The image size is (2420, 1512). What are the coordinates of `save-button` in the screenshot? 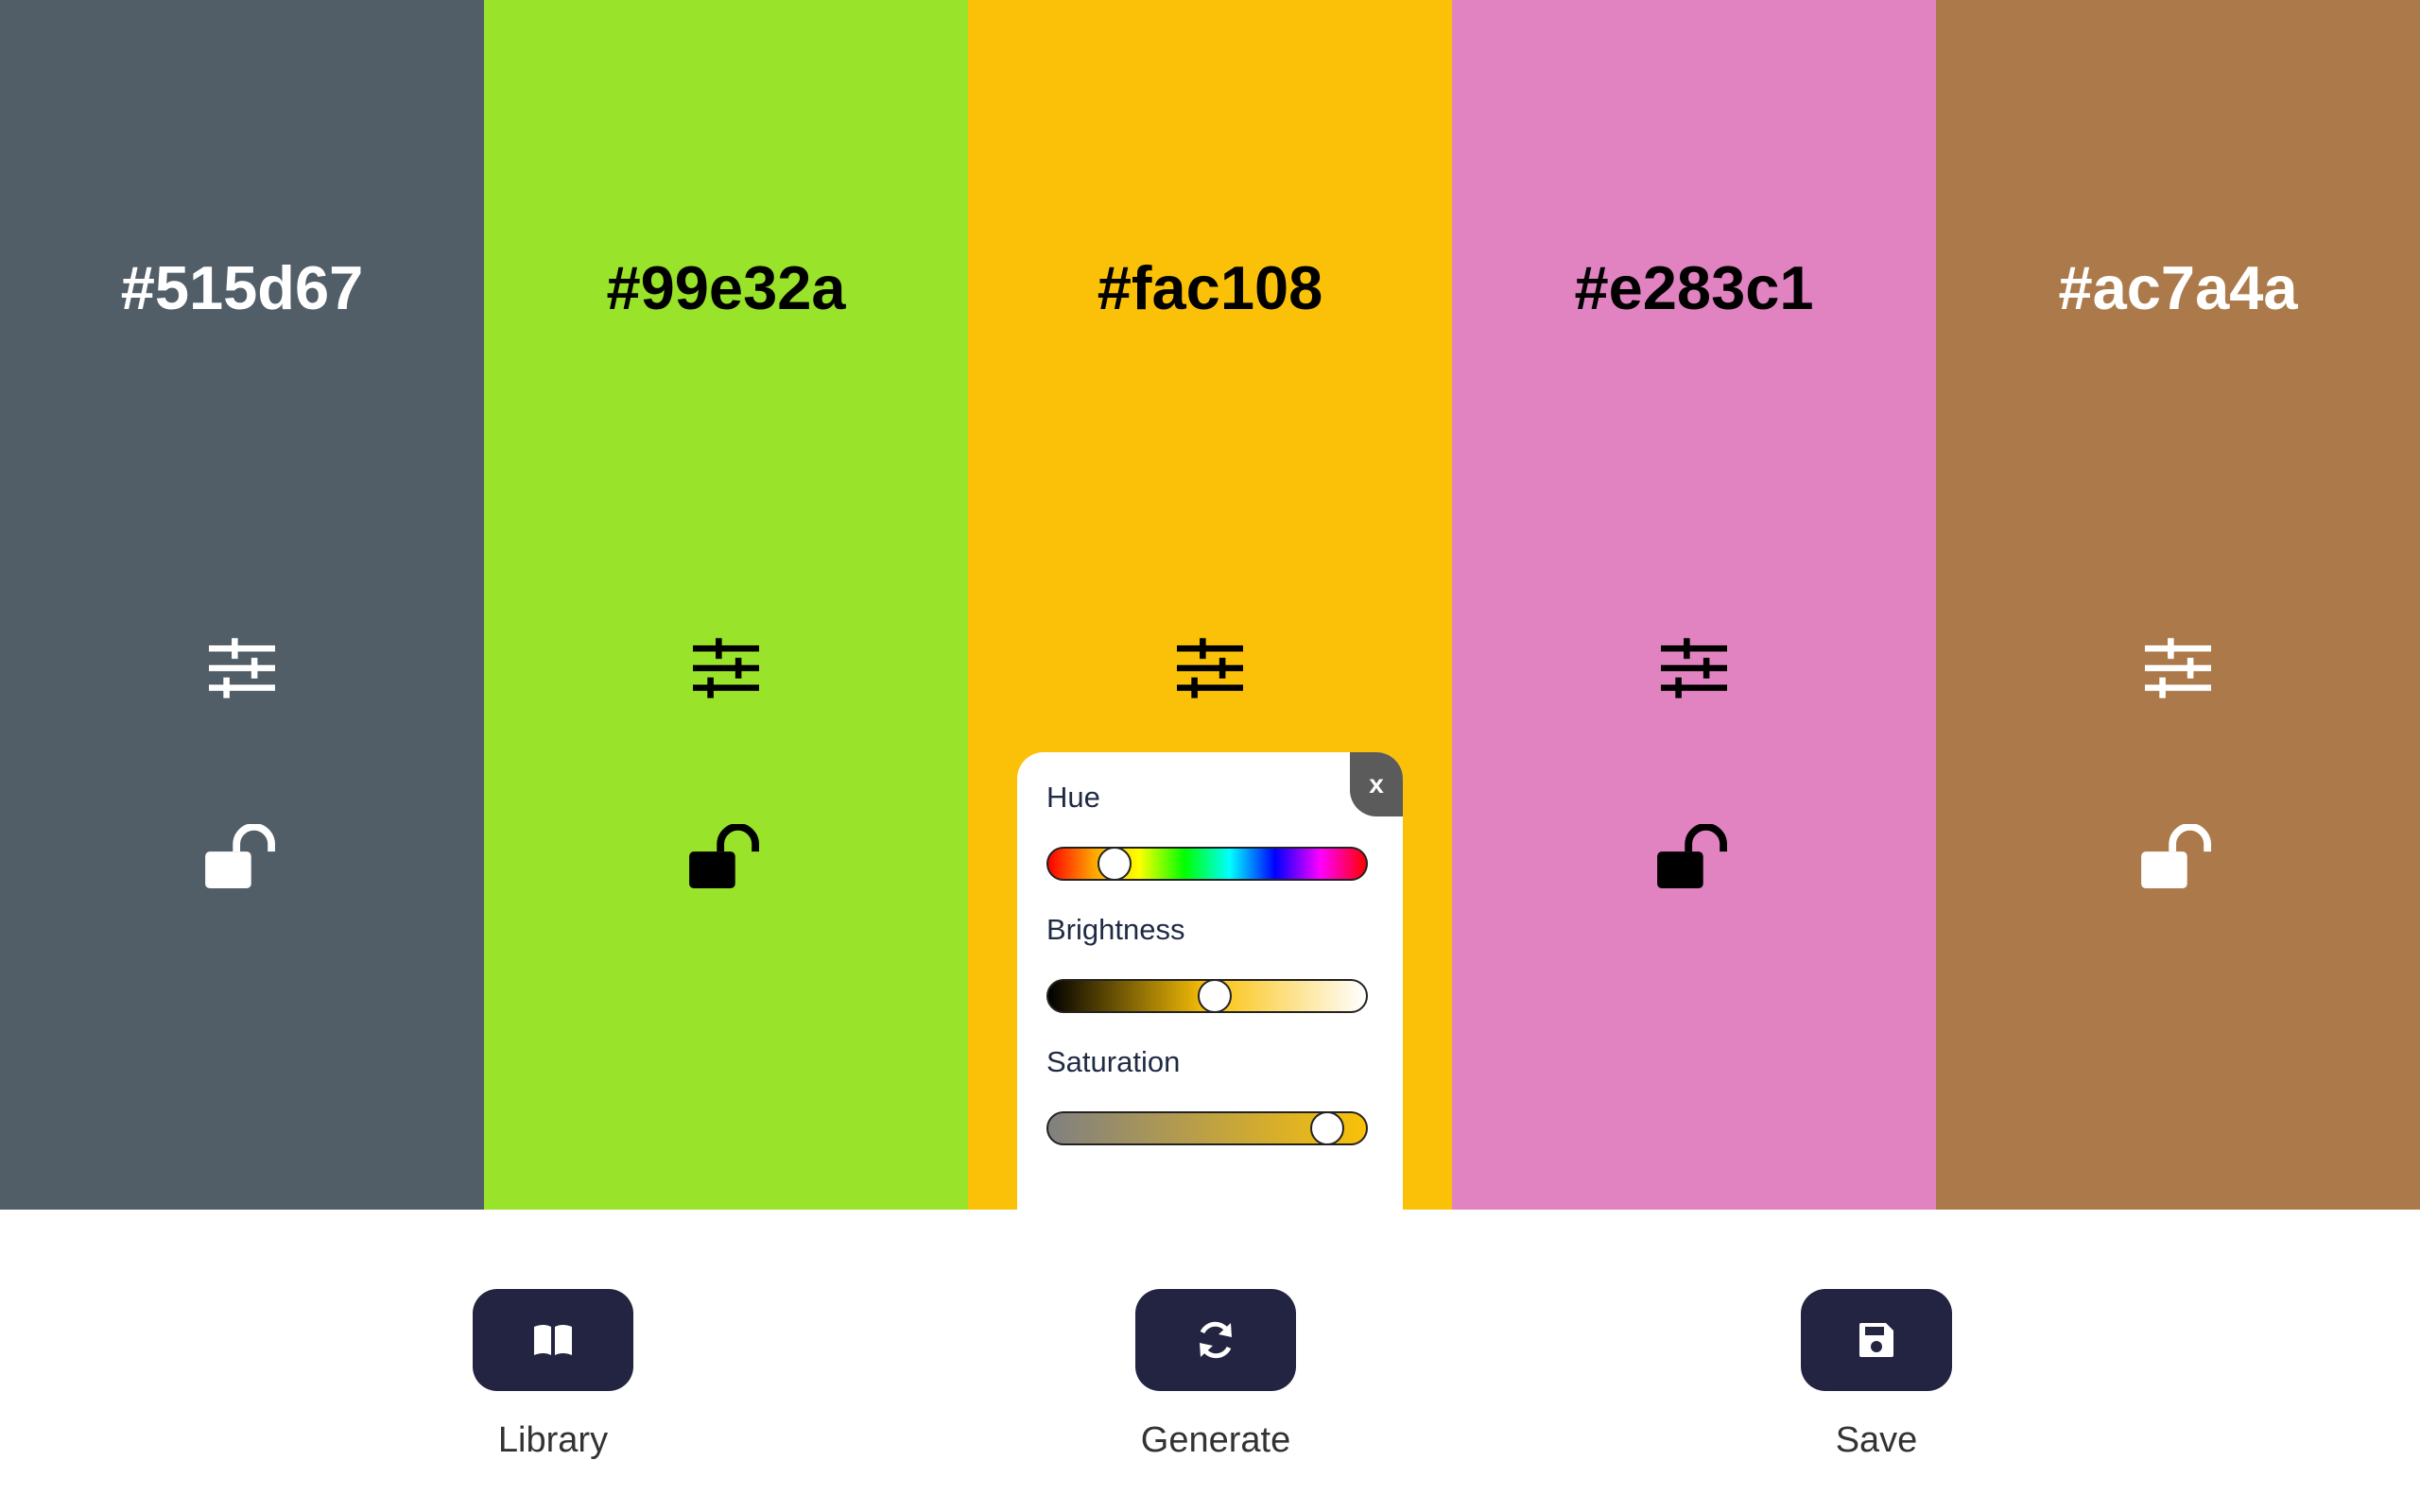 It's located at (1876, 1340).